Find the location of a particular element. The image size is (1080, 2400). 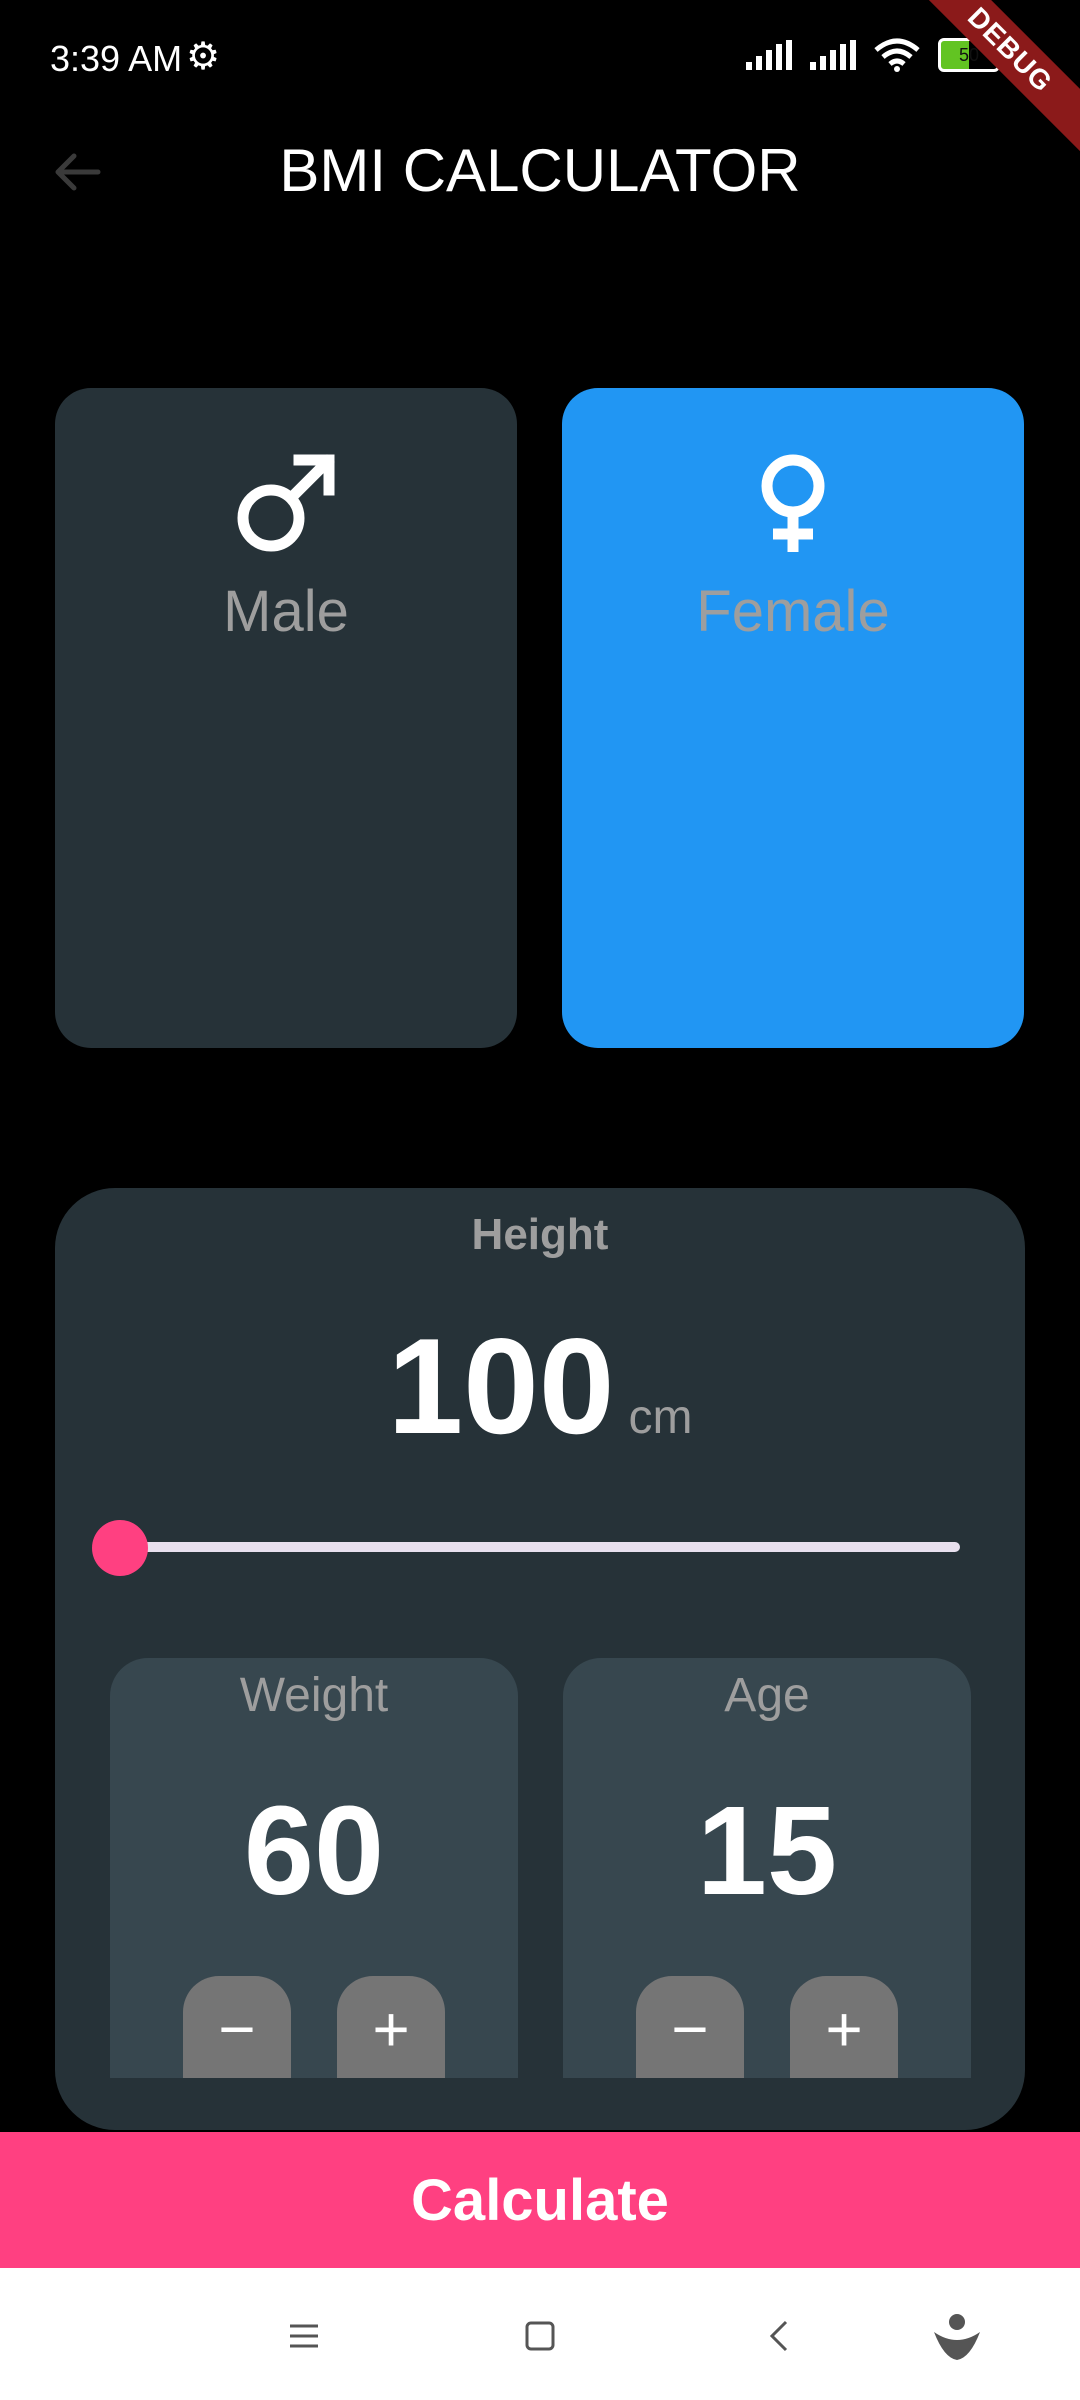

calculate-button: Calculate is located at coordinates (540, 2200).